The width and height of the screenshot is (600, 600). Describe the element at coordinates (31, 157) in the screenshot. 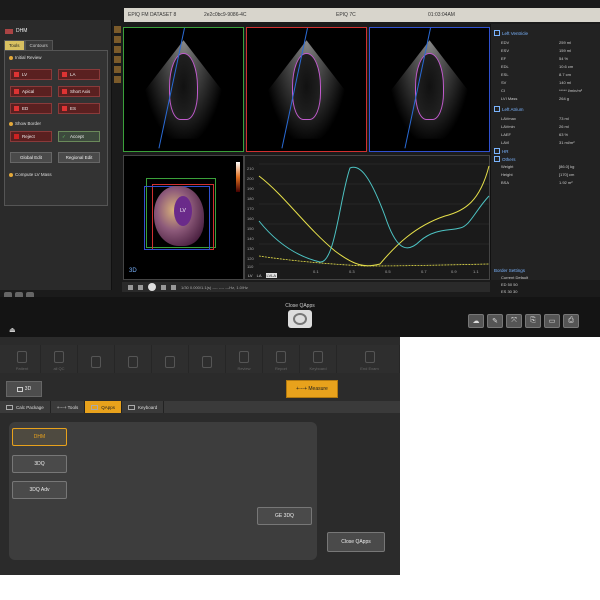

I see `global-edit-button: Global Edit` at that location.